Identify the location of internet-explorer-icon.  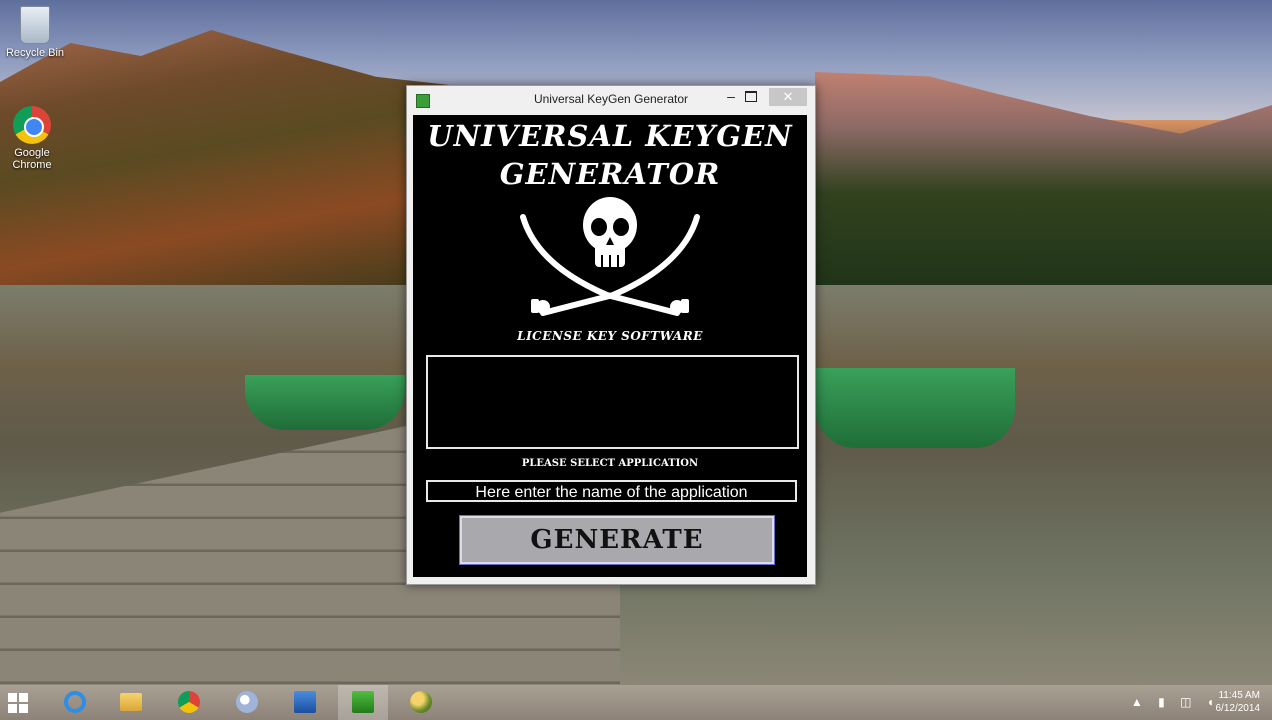
(75, 702).